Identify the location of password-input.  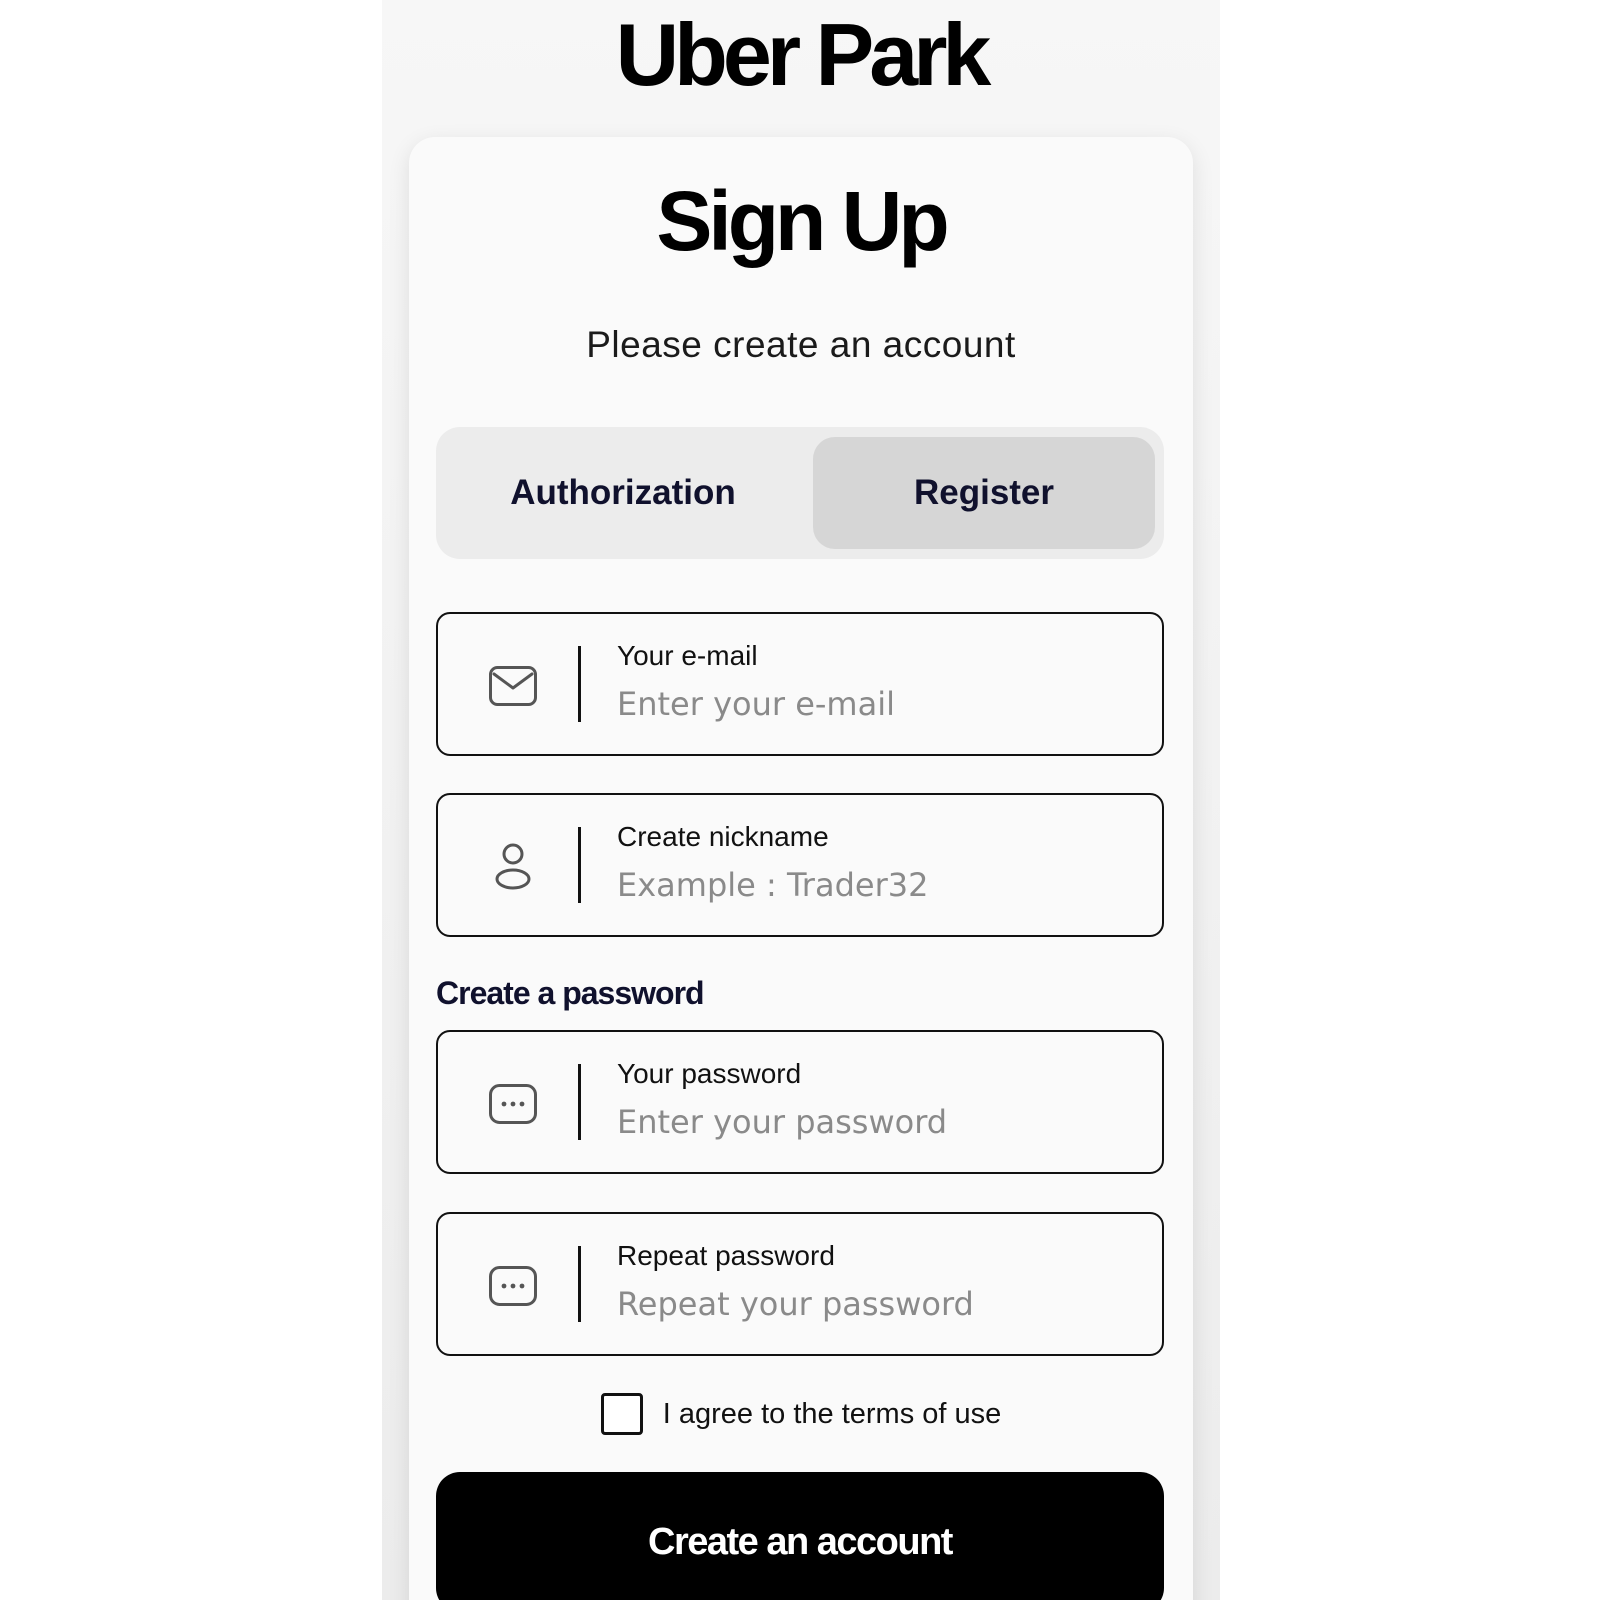
(872, 1122).